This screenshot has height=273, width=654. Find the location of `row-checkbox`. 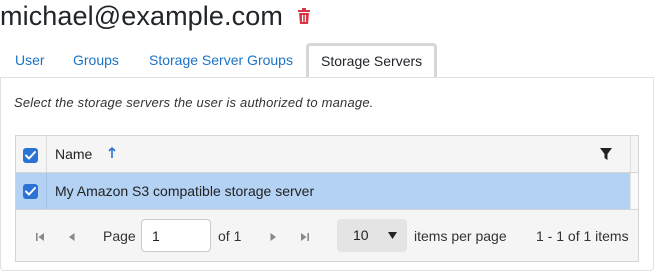

row-checkbox is located at coordinates (30, 191).